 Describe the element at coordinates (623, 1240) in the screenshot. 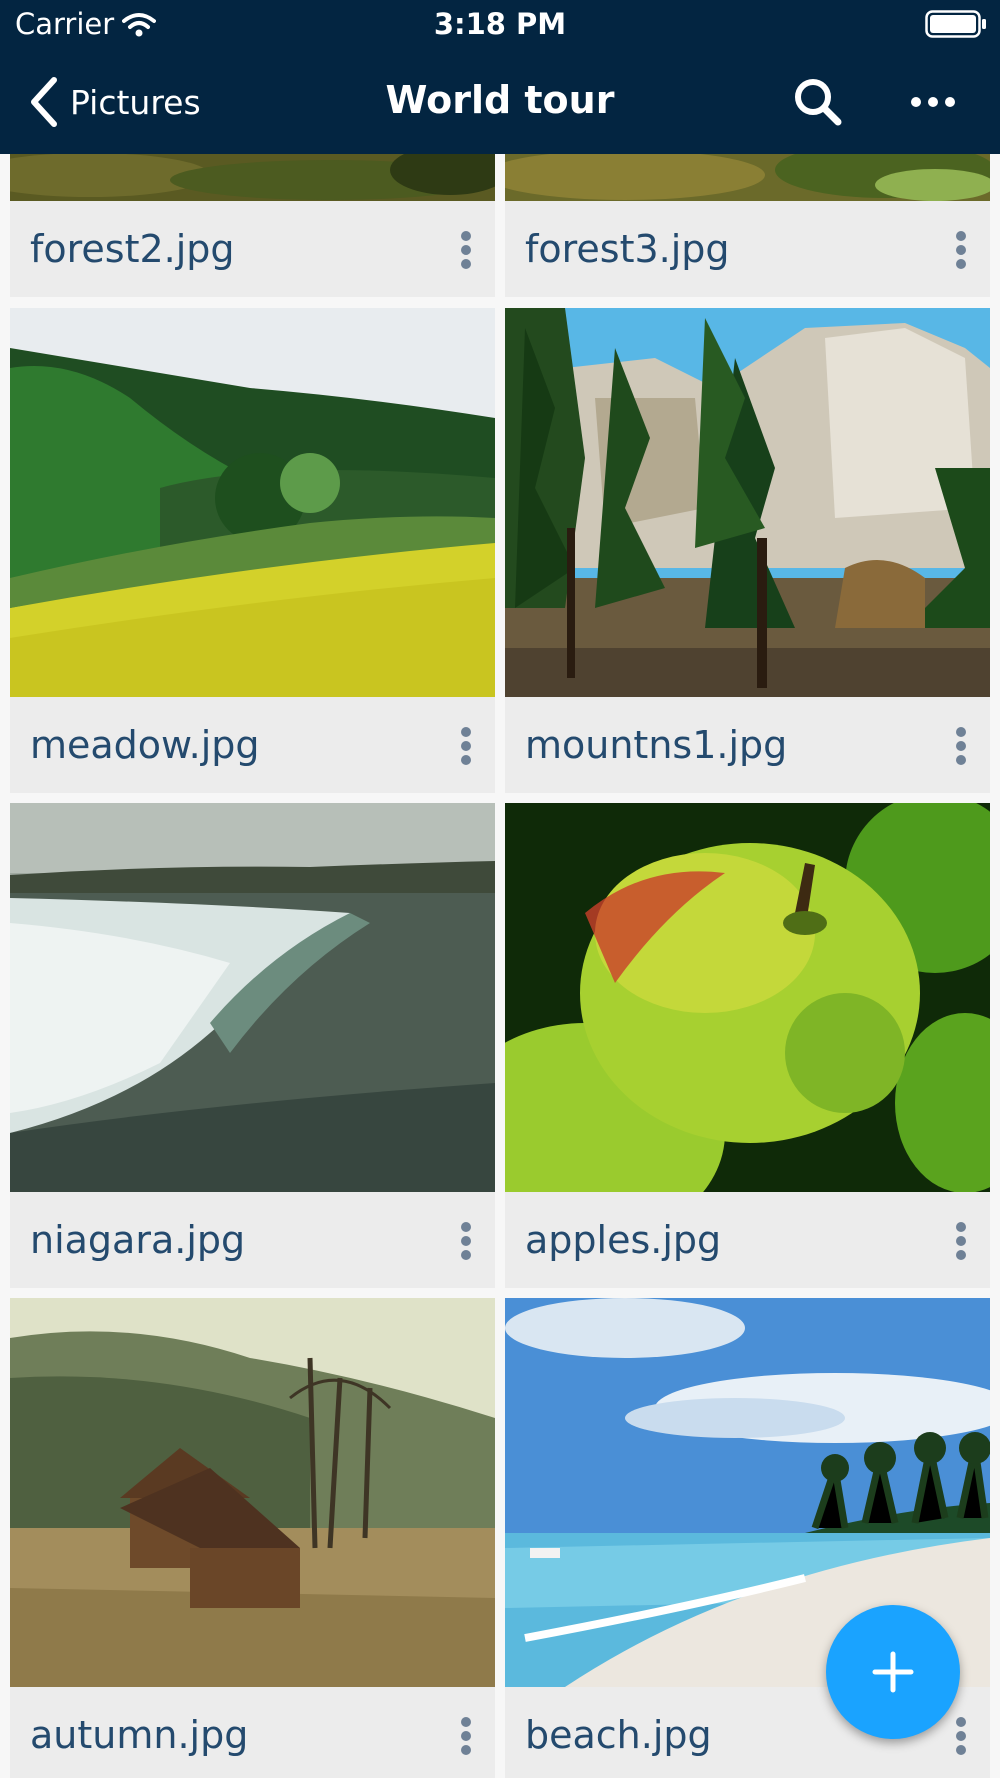

I see `file-name: apples.jpg` at that location.